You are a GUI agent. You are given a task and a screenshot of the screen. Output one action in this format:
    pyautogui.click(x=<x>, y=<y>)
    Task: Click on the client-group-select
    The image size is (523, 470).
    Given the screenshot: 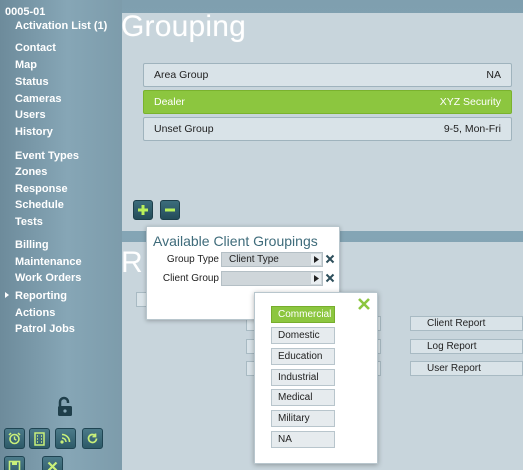 What is the action you would take?
    pyautogui.click(x=272, y=278)
    